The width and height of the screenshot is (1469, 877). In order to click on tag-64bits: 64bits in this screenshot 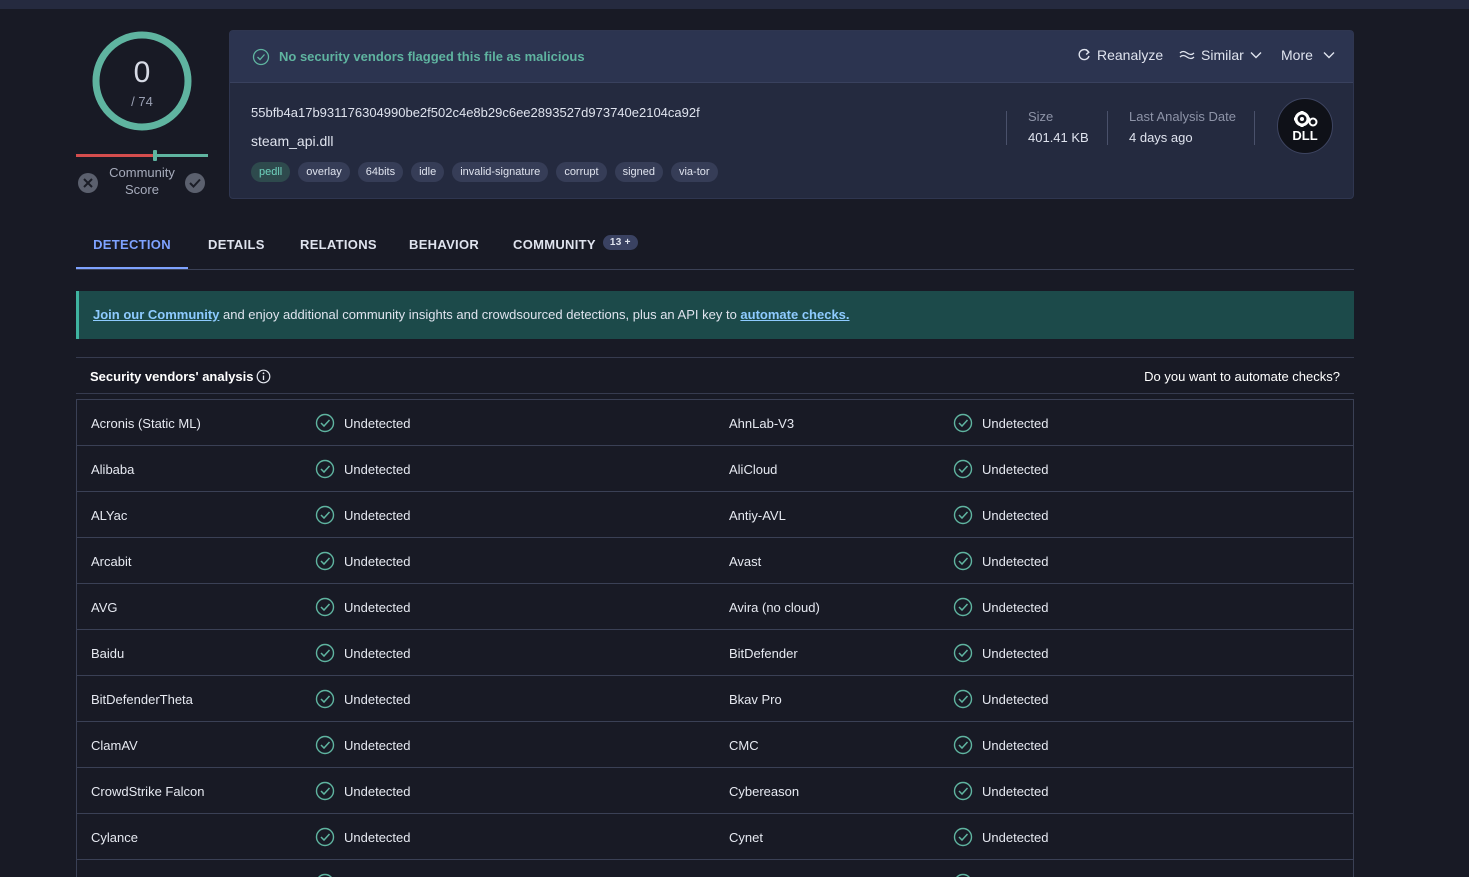, I will do `click(380, 172)`.